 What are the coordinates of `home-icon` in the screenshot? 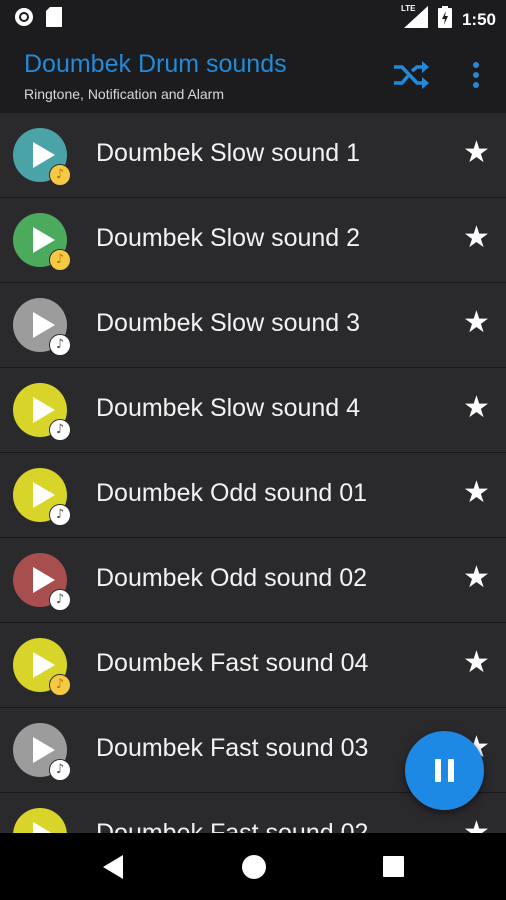 It's located at (254, 867).